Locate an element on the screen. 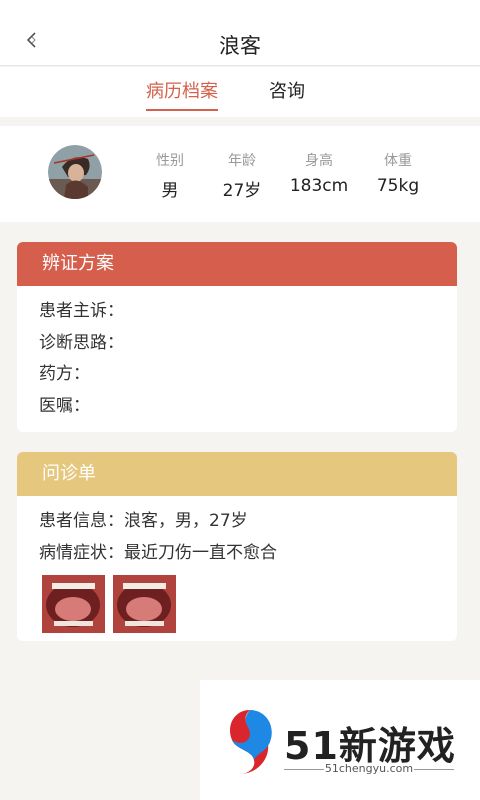  symptoms: 病情症状：最近刀伤一直不愈合 is located at coordinates (158, 552).